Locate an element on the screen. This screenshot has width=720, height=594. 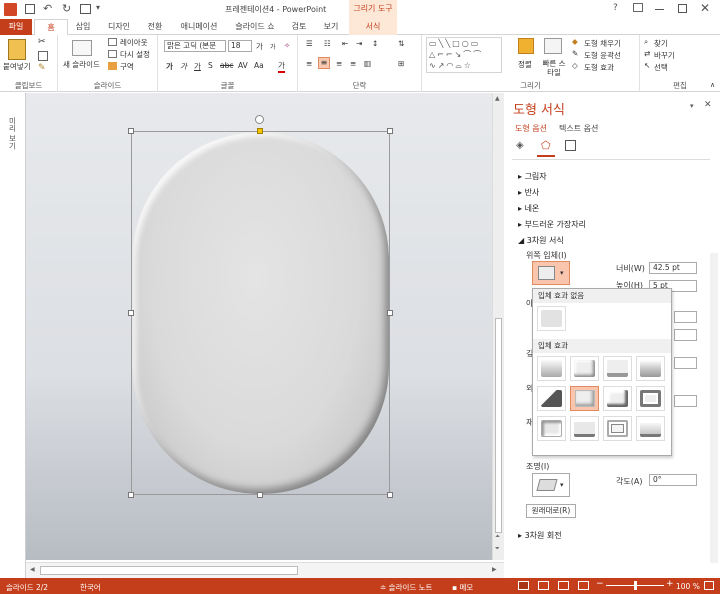
bevel-cool-slant-option is located at coordinates (650, 368).